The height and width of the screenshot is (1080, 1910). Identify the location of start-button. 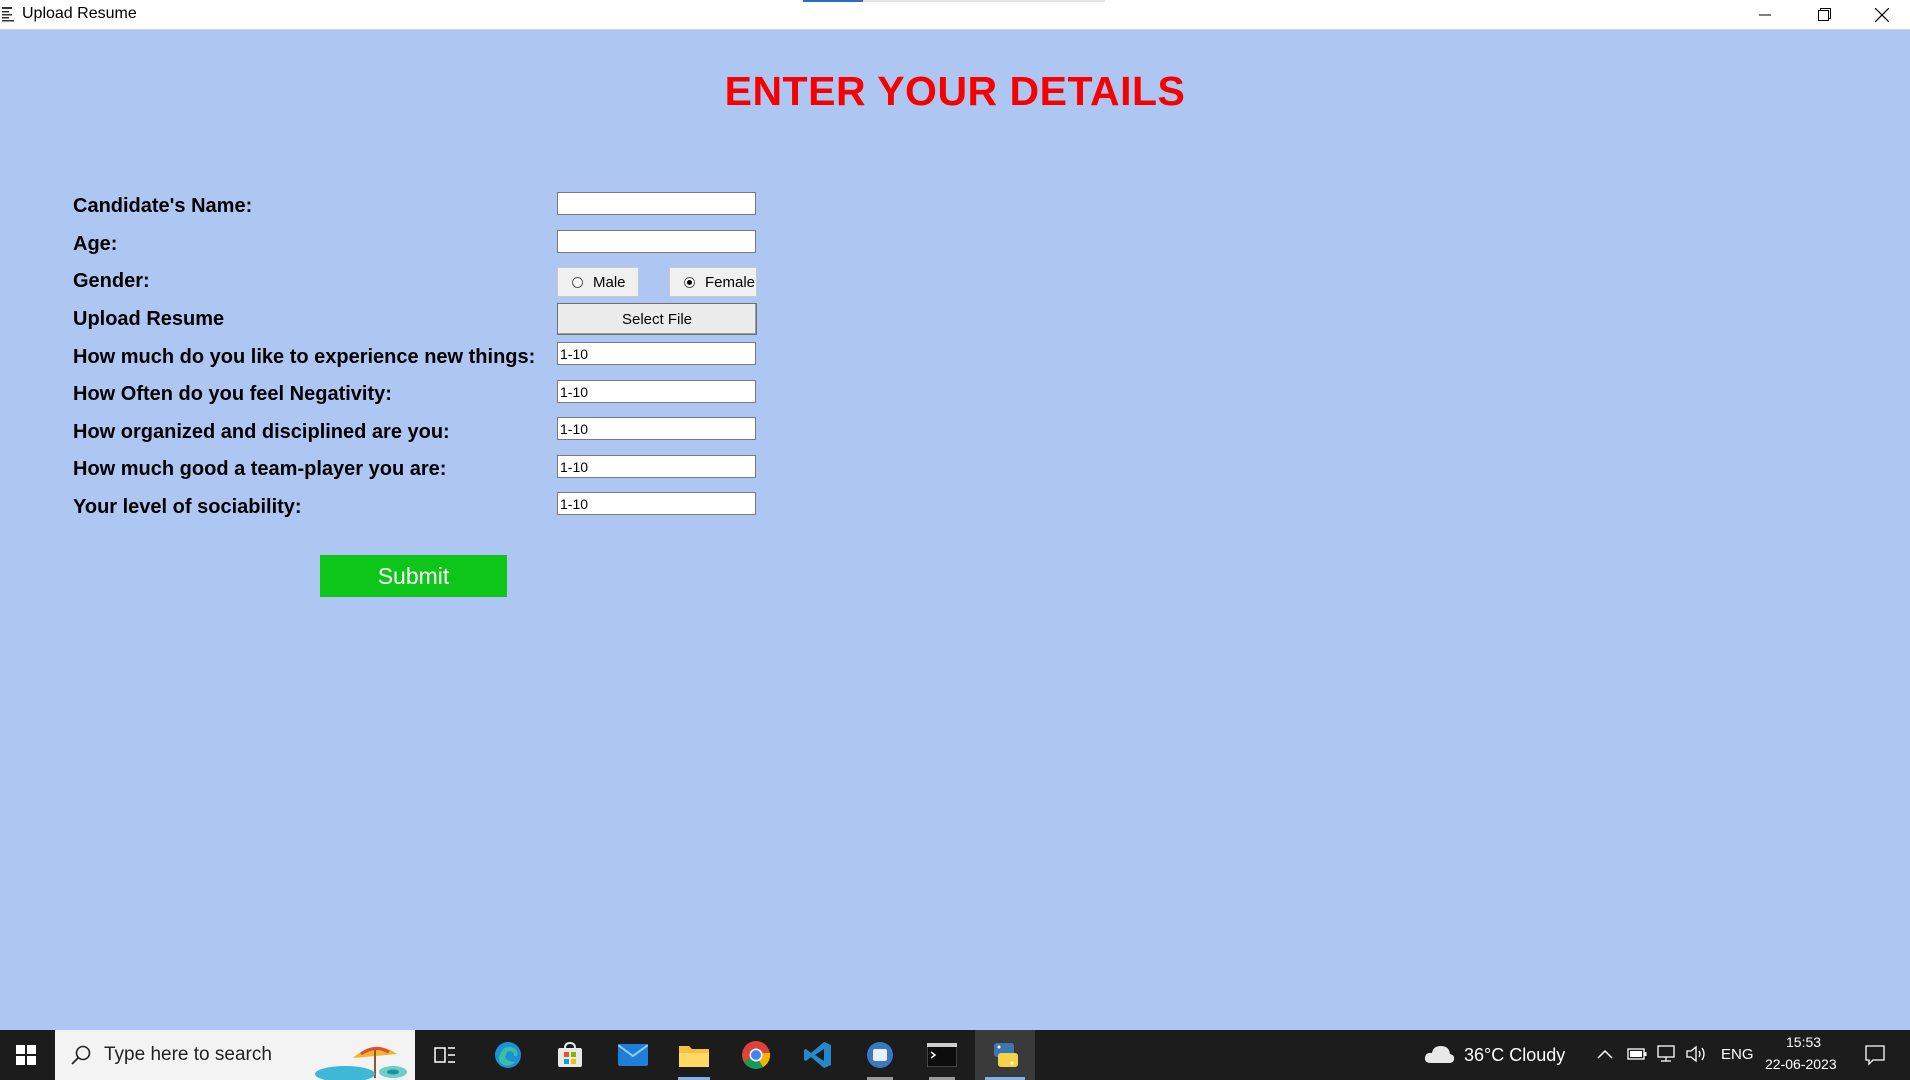
(26, 1055).